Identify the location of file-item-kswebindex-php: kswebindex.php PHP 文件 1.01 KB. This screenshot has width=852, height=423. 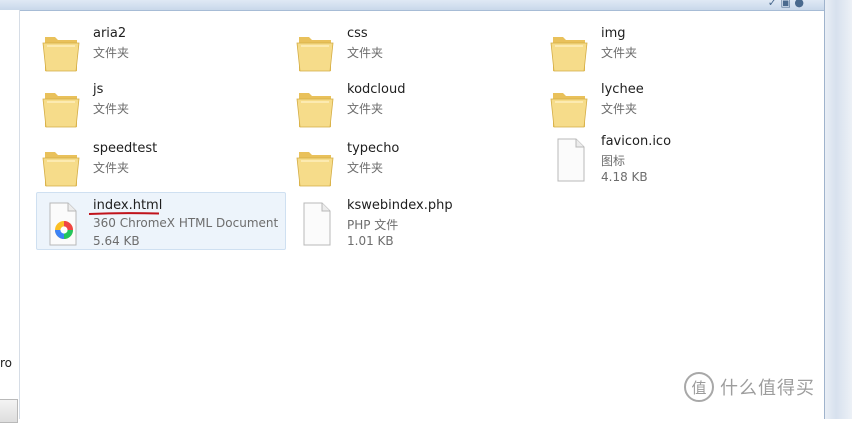
(415, 221).